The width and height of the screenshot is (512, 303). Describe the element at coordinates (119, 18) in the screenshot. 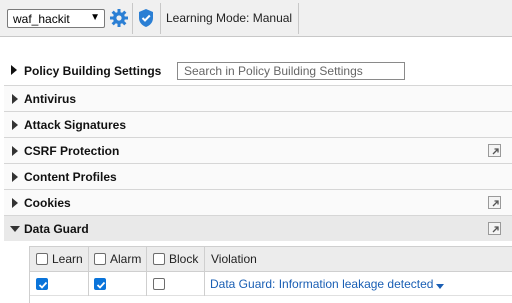

I see `gear-icon` at that location.